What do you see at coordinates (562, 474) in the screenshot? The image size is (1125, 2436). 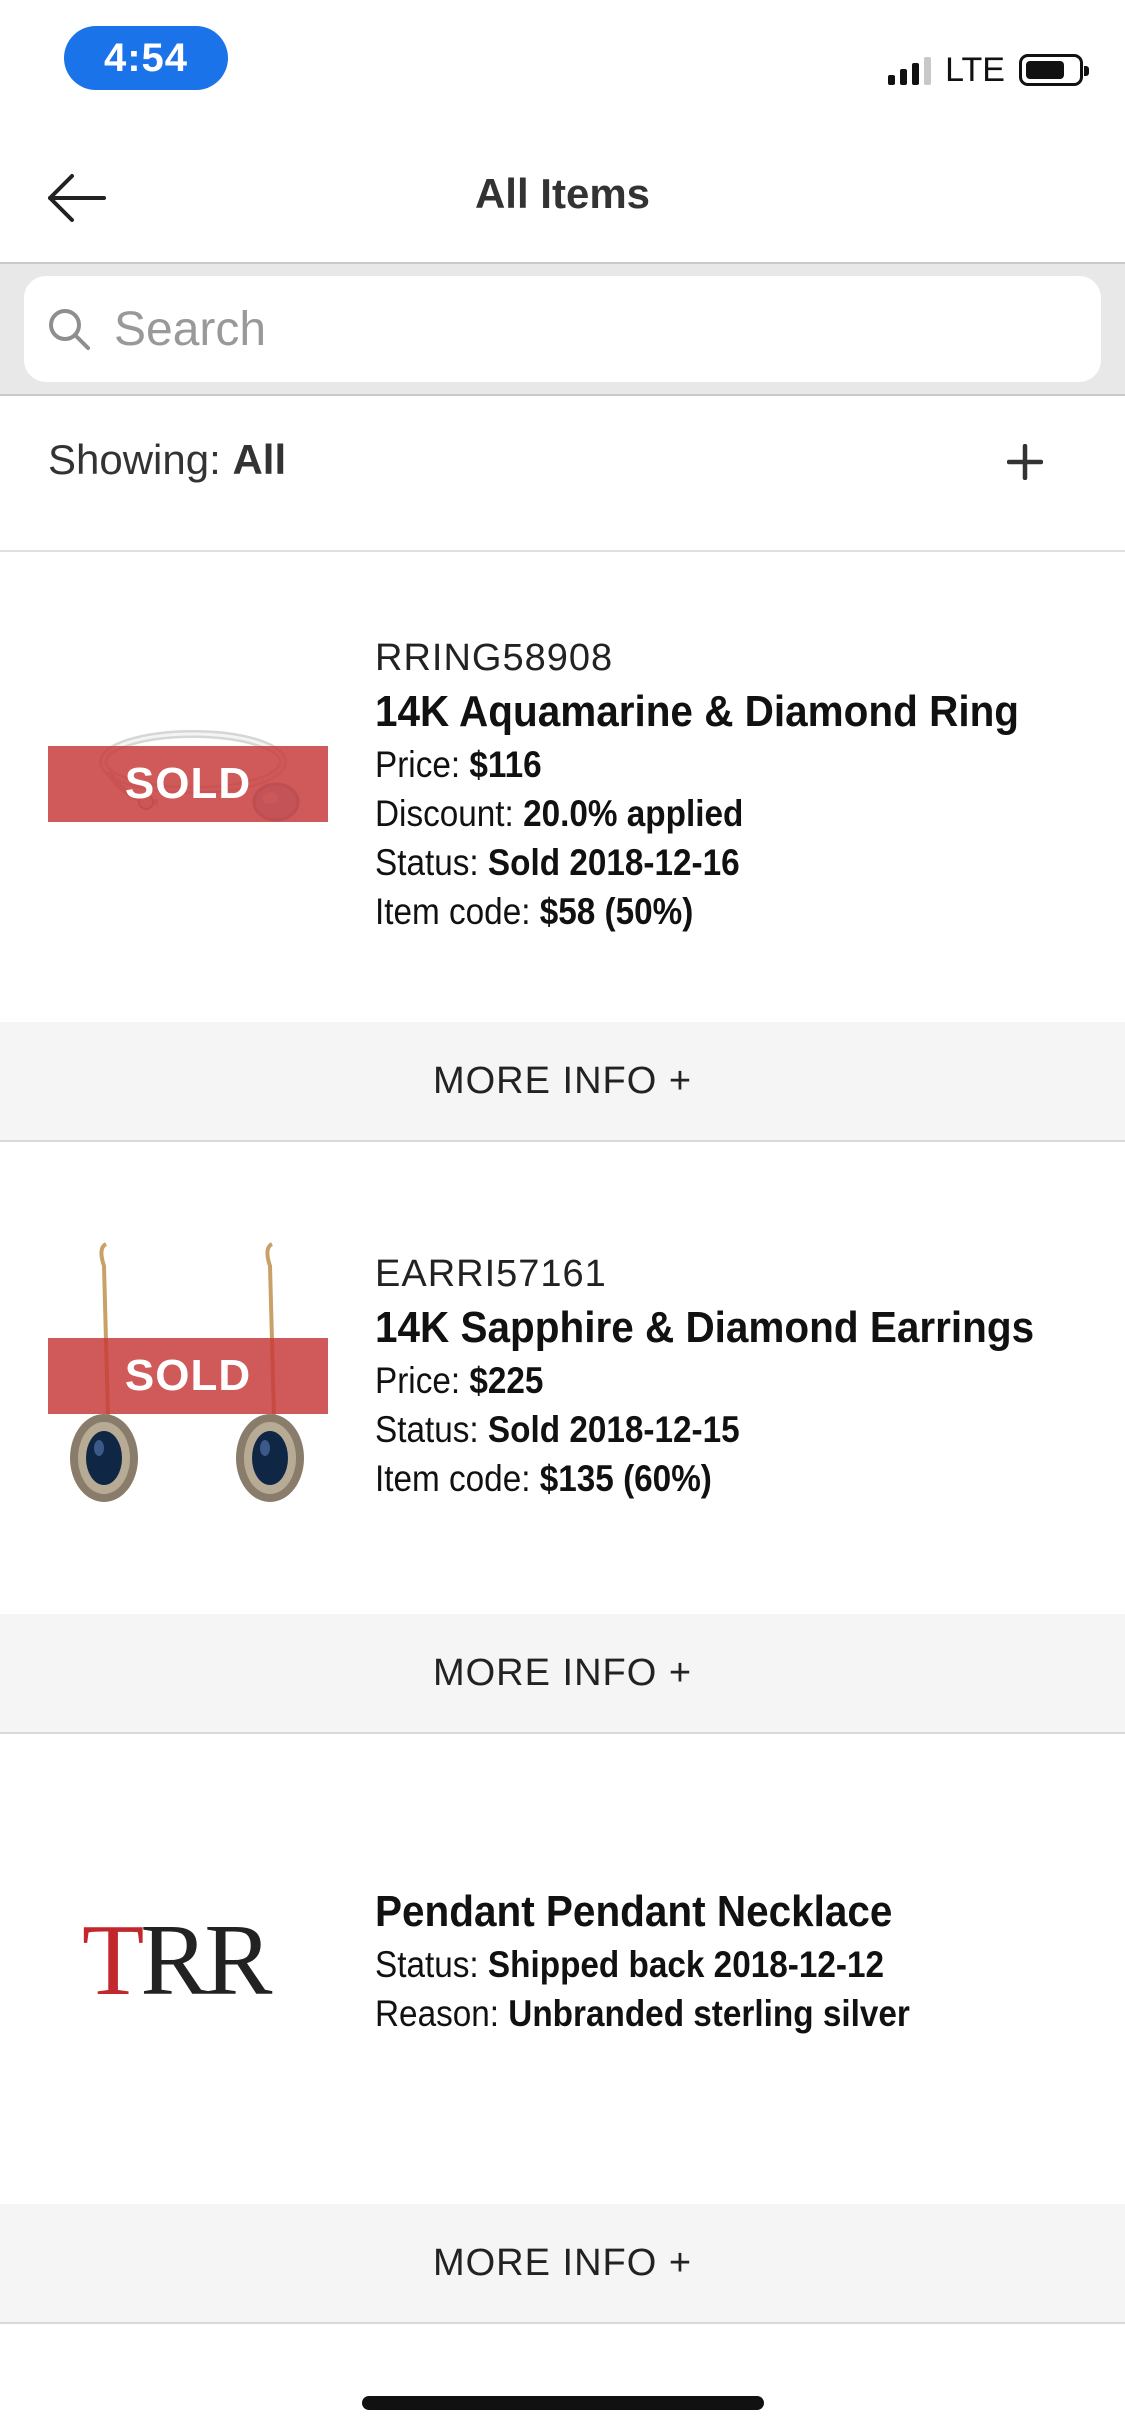 I see `filter-row: Showing: All` at bounding box center [562, 474].